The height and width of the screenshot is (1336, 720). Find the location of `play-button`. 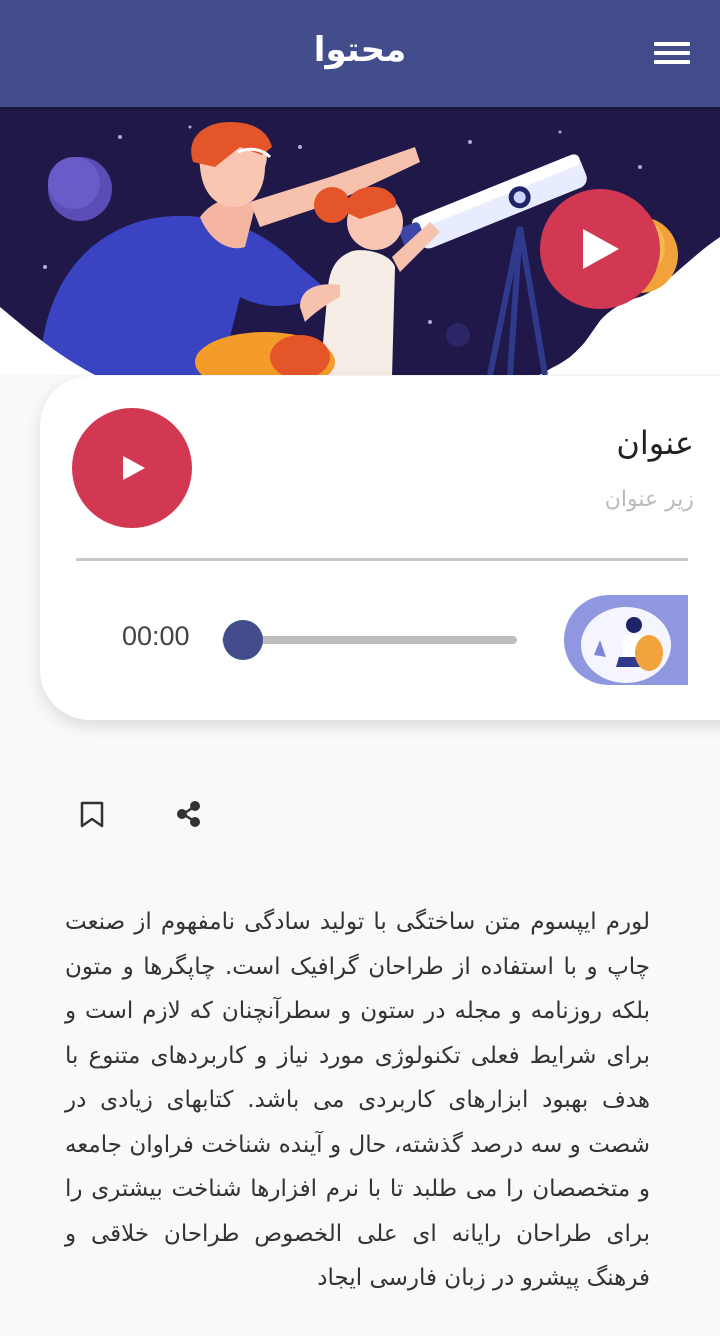

play-button is located at coordinates (132, 468).